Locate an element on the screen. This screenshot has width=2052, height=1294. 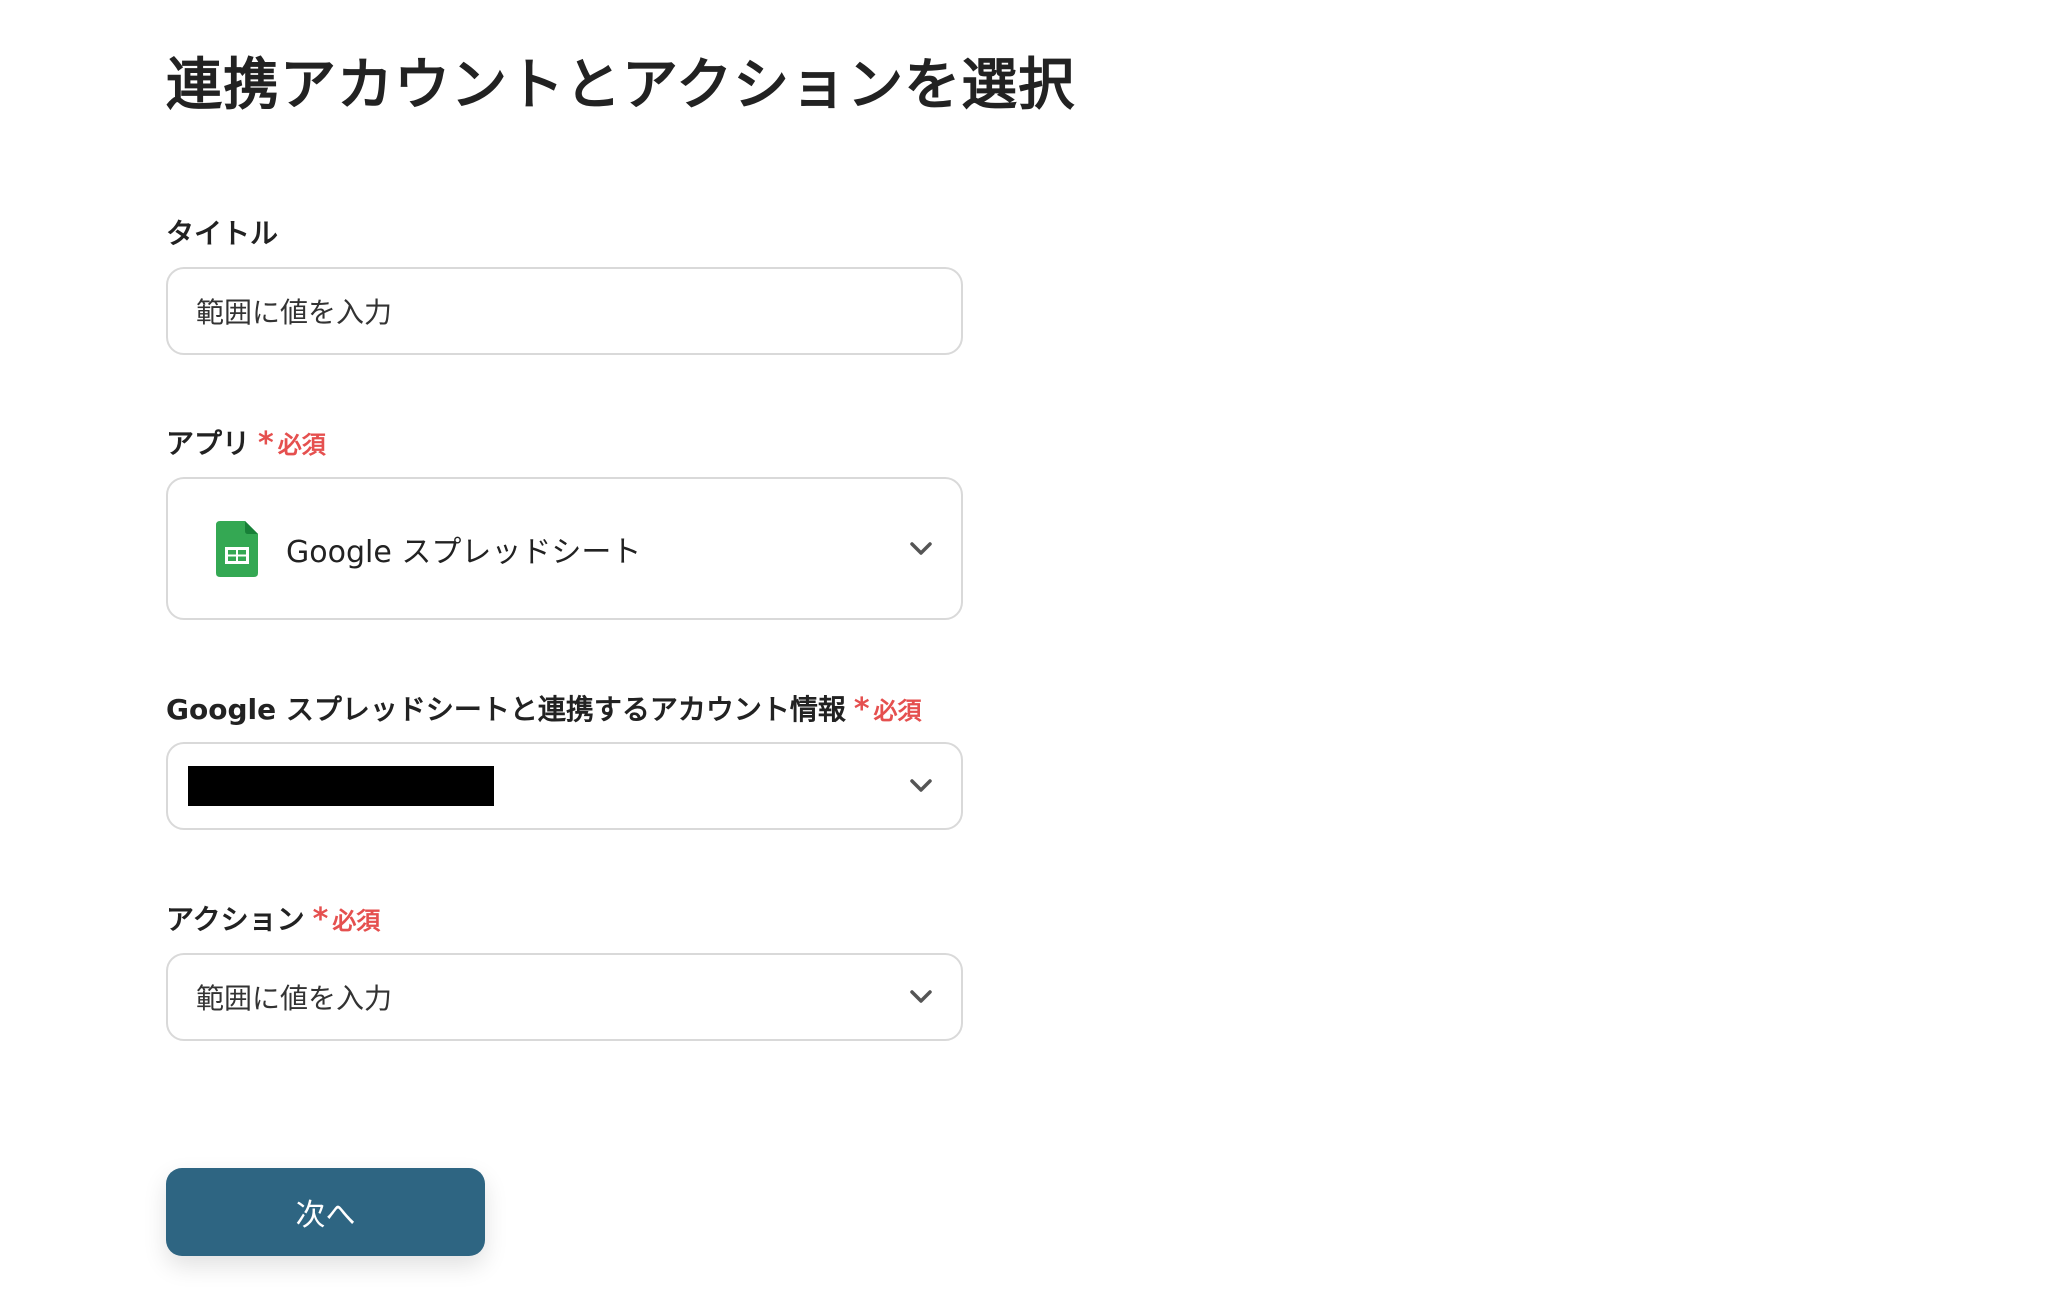
title-input-value: 範囲に値を入力 is located at coordinates (294, 312).